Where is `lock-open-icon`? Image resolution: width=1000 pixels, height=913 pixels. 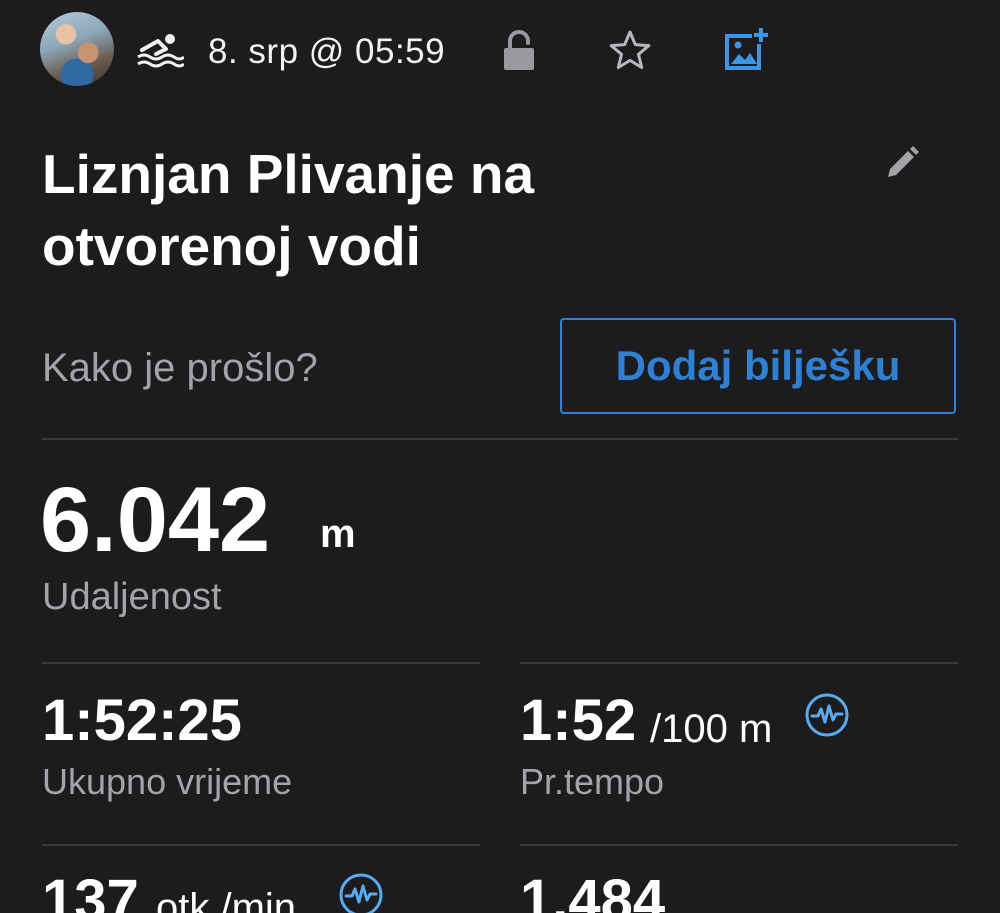 lock-open-icon is located at coordinates (519, 51).